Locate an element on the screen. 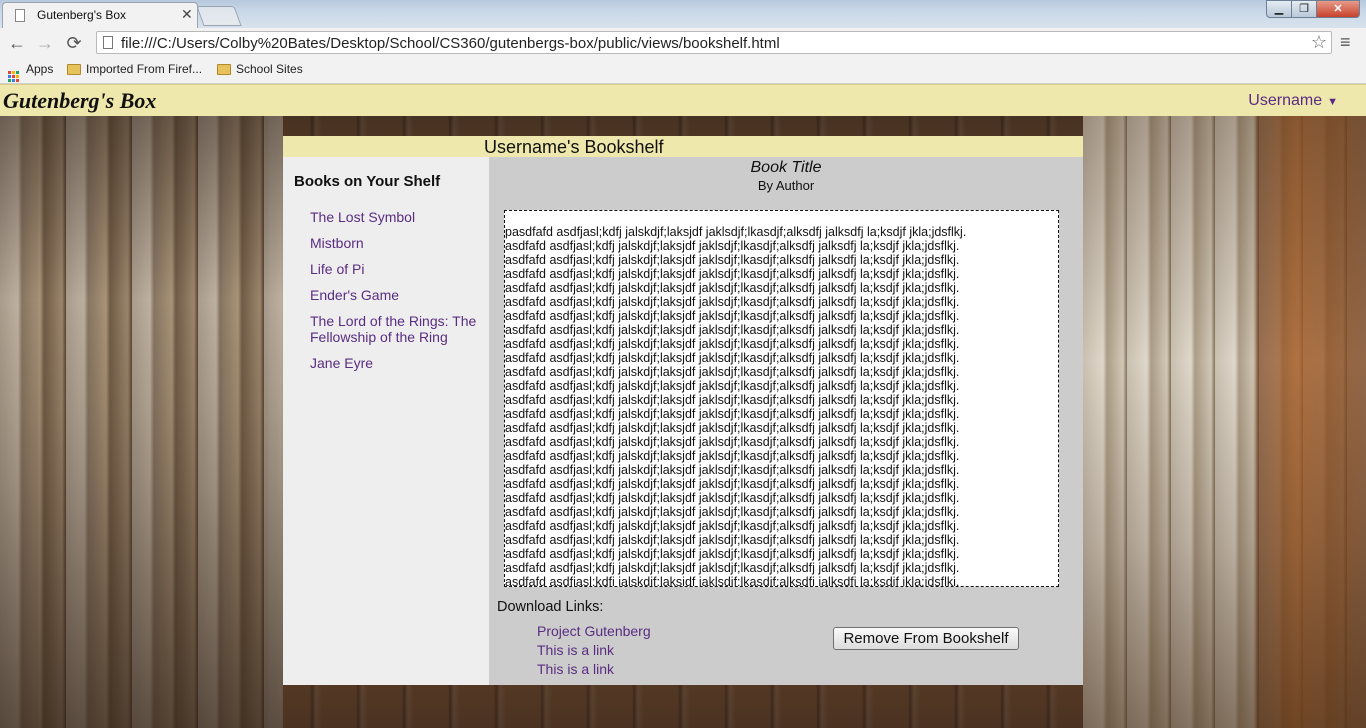 Image resolution: width=1366 pixels, height=728 pixels. maximize-button: ❐ is located at coordinates (1304, 9).